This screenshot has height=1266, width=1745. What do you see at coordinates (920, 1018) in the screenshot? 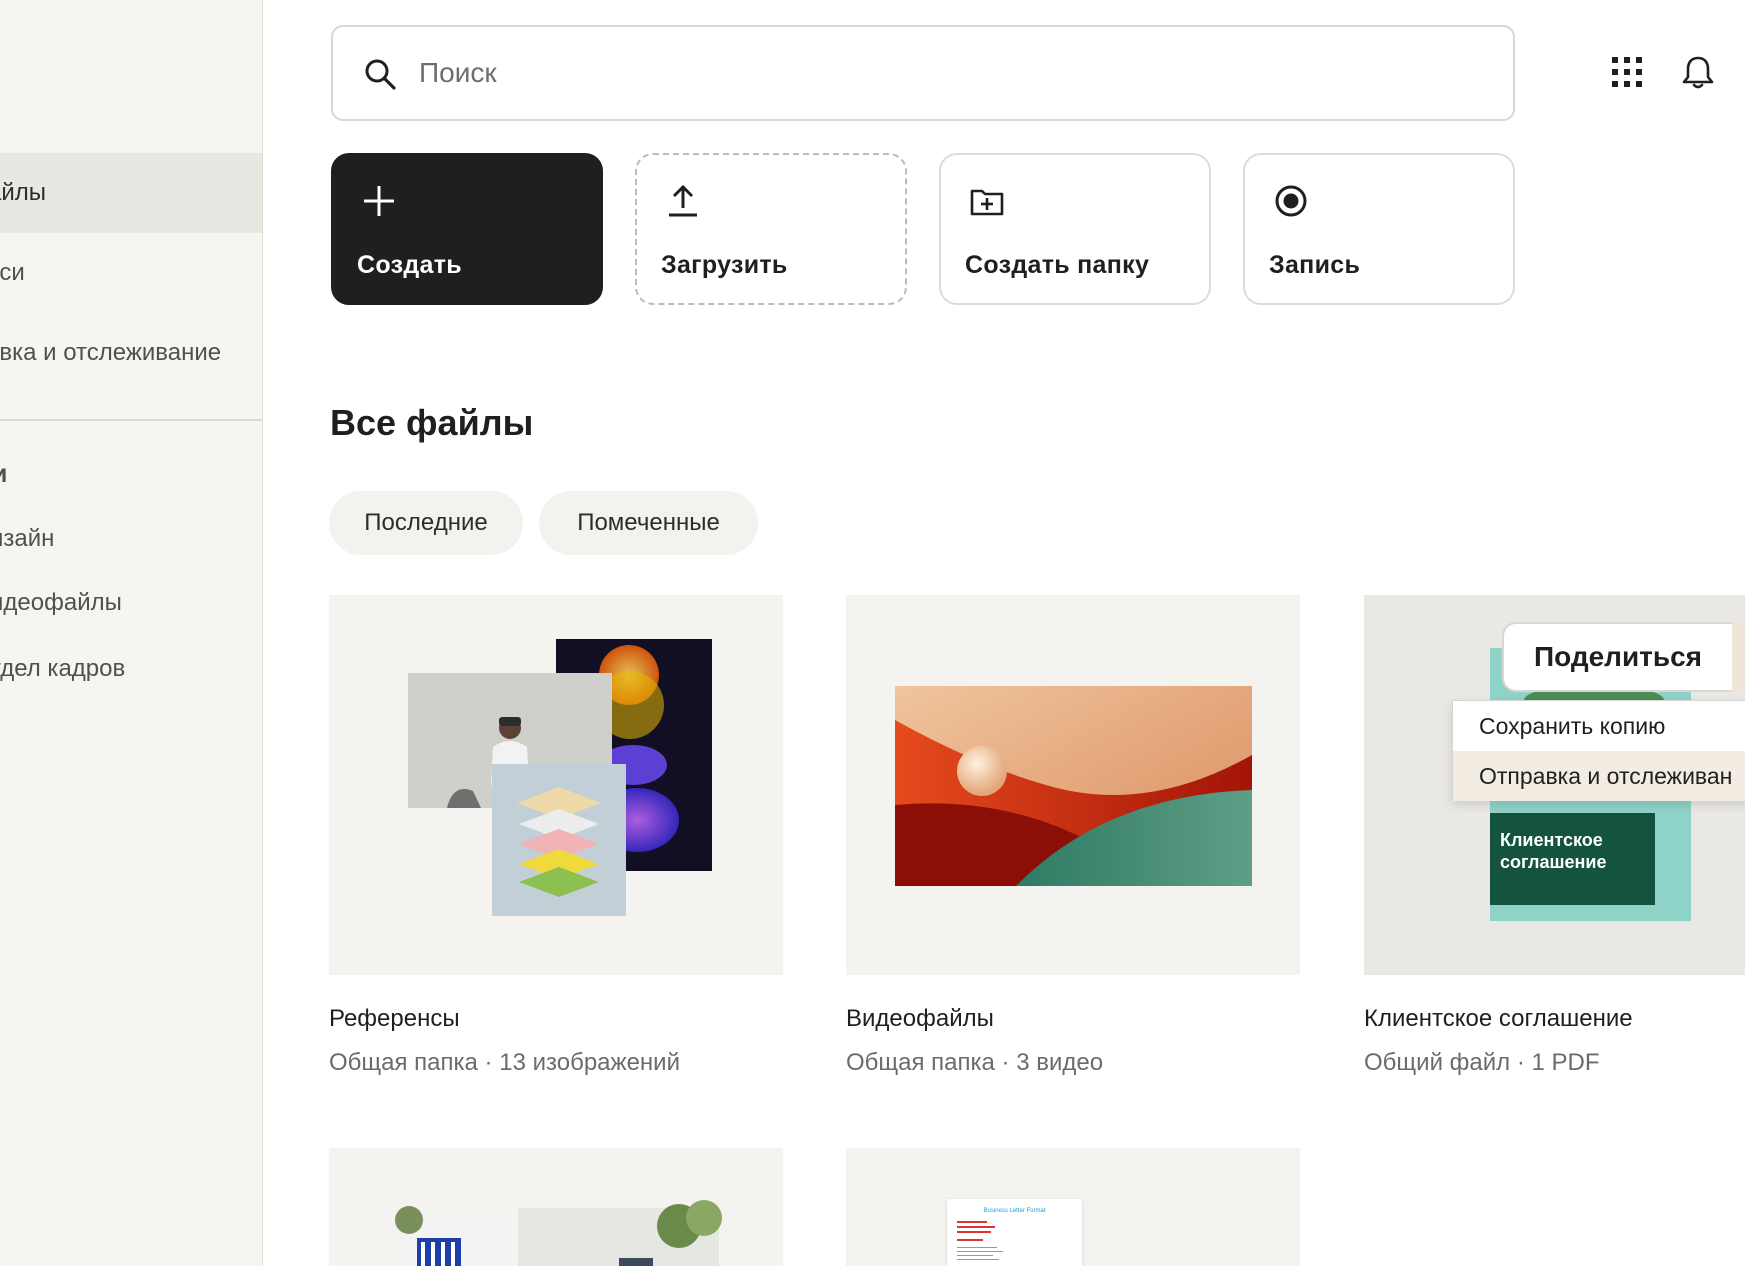
I see `card-title: Видеофайлы` at bounding box center [920, 1018].